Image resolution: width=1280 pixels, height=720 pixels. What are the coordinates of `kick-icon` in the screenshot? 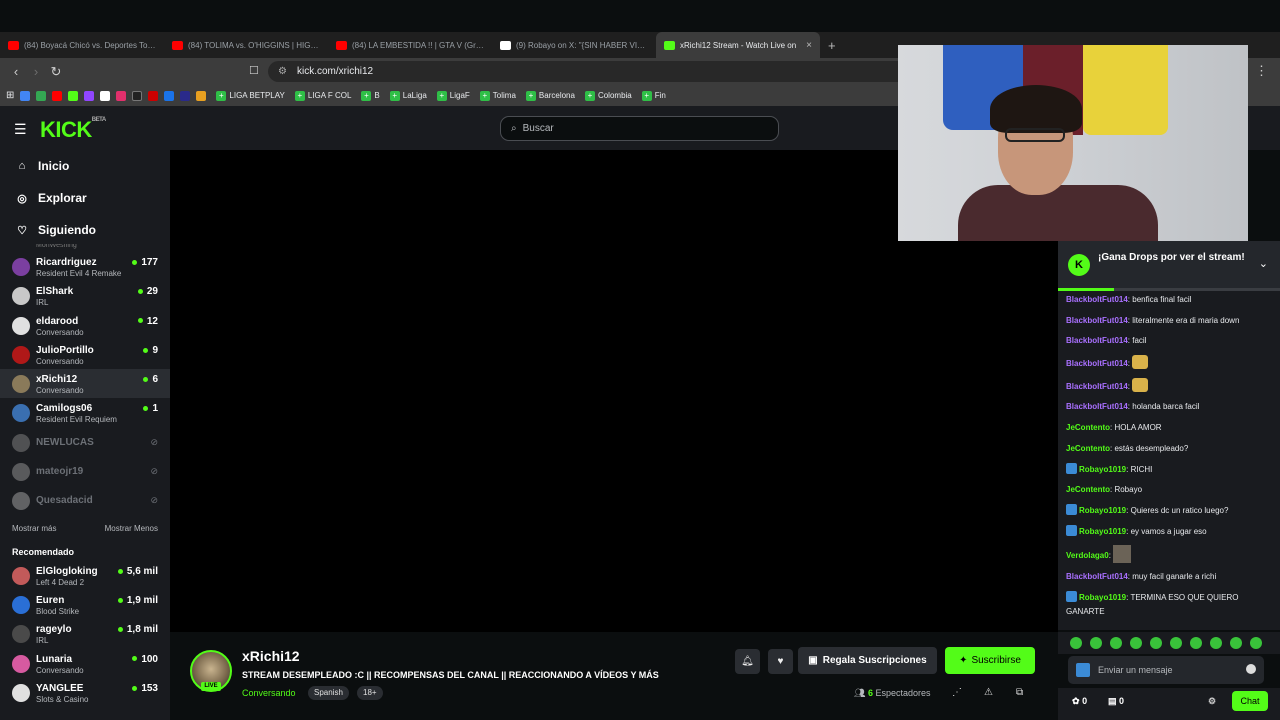 It's located at (73, 95).